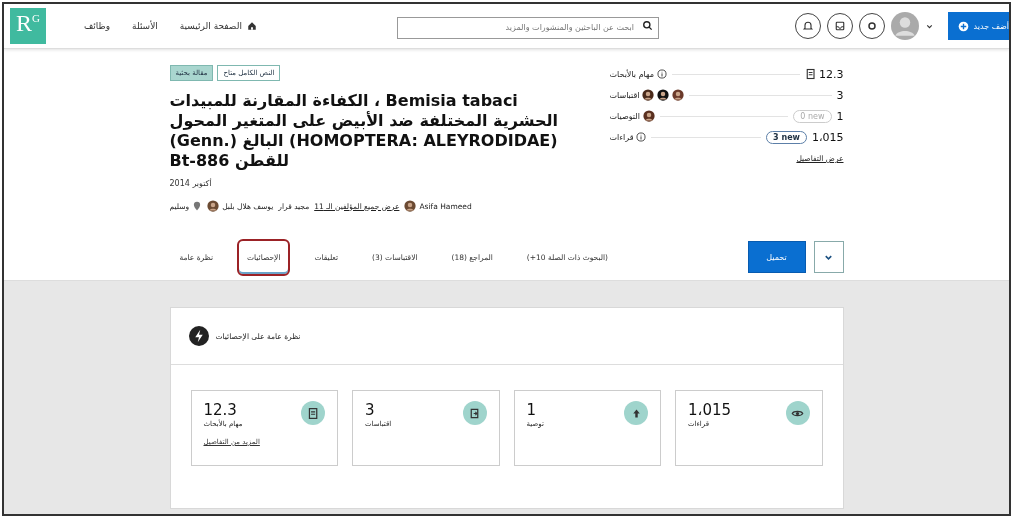 Image resolution: width=1013 pixels, height=518 pixels. What do you see at coordinates (827, 137) in the screenshot?
I see `metric-value: 1،015` at bounding box center [827, 137].